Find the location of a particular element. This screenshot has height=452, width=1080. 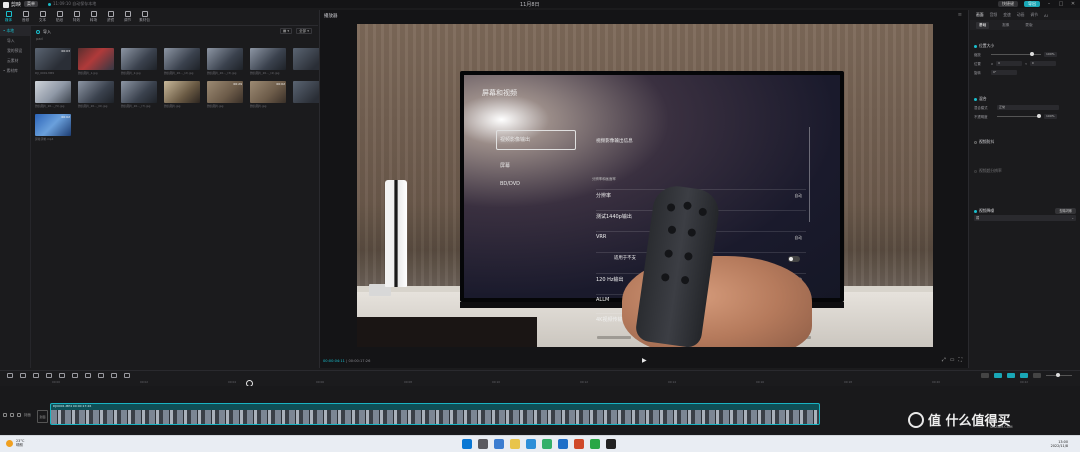

media-clip: 00:29 微信图片.jpg is located at coordinates (225, 94).